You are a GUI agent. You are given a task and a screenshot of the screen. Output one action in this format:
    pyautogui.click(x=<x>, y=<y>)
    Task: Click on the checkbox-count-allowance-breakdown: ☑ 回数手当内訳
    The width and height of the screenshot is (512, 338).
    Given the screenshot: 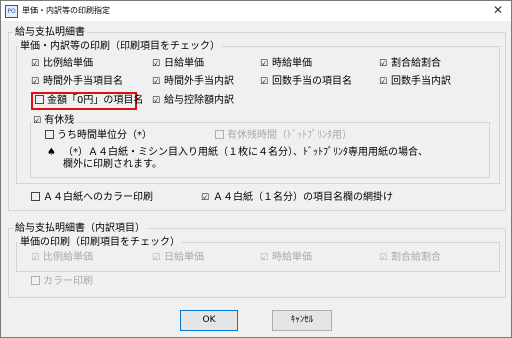 What is the action you would take?
    pyautogui.click(x=415, y=82)
    